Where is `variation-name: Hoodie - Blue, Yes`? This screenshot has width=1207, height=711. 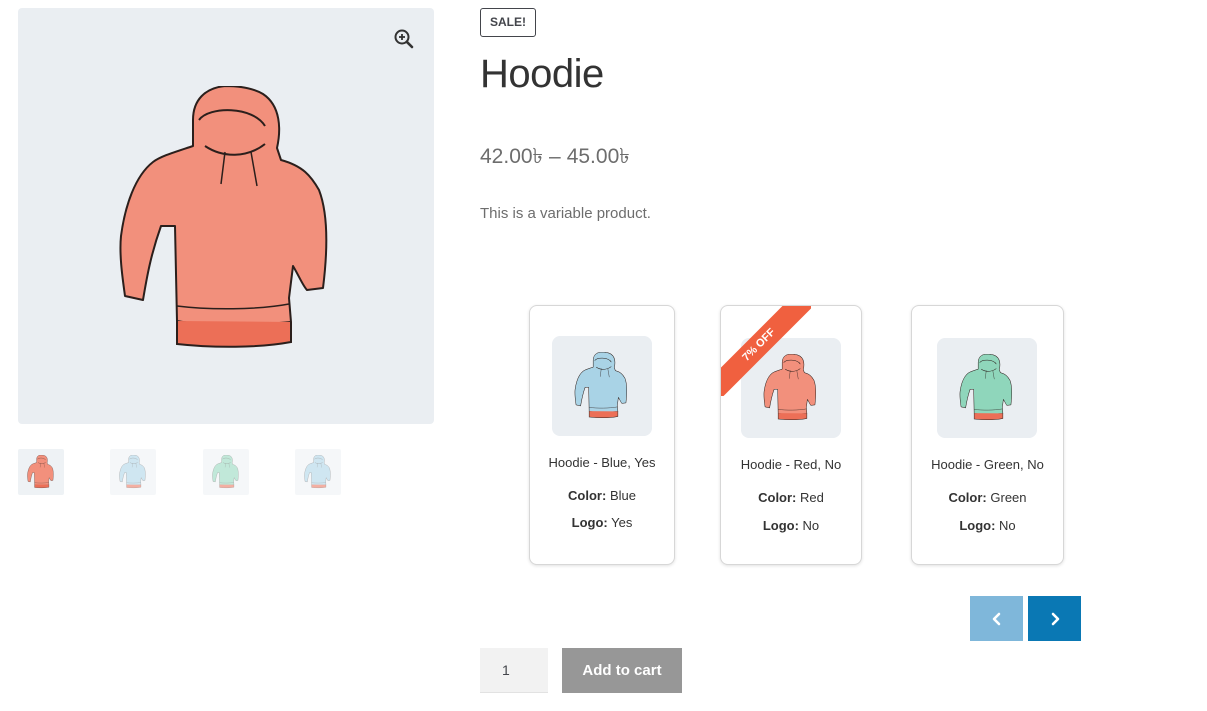
variation-name: Hoodie - Blue, Yes is located at coordinates (602, 462).